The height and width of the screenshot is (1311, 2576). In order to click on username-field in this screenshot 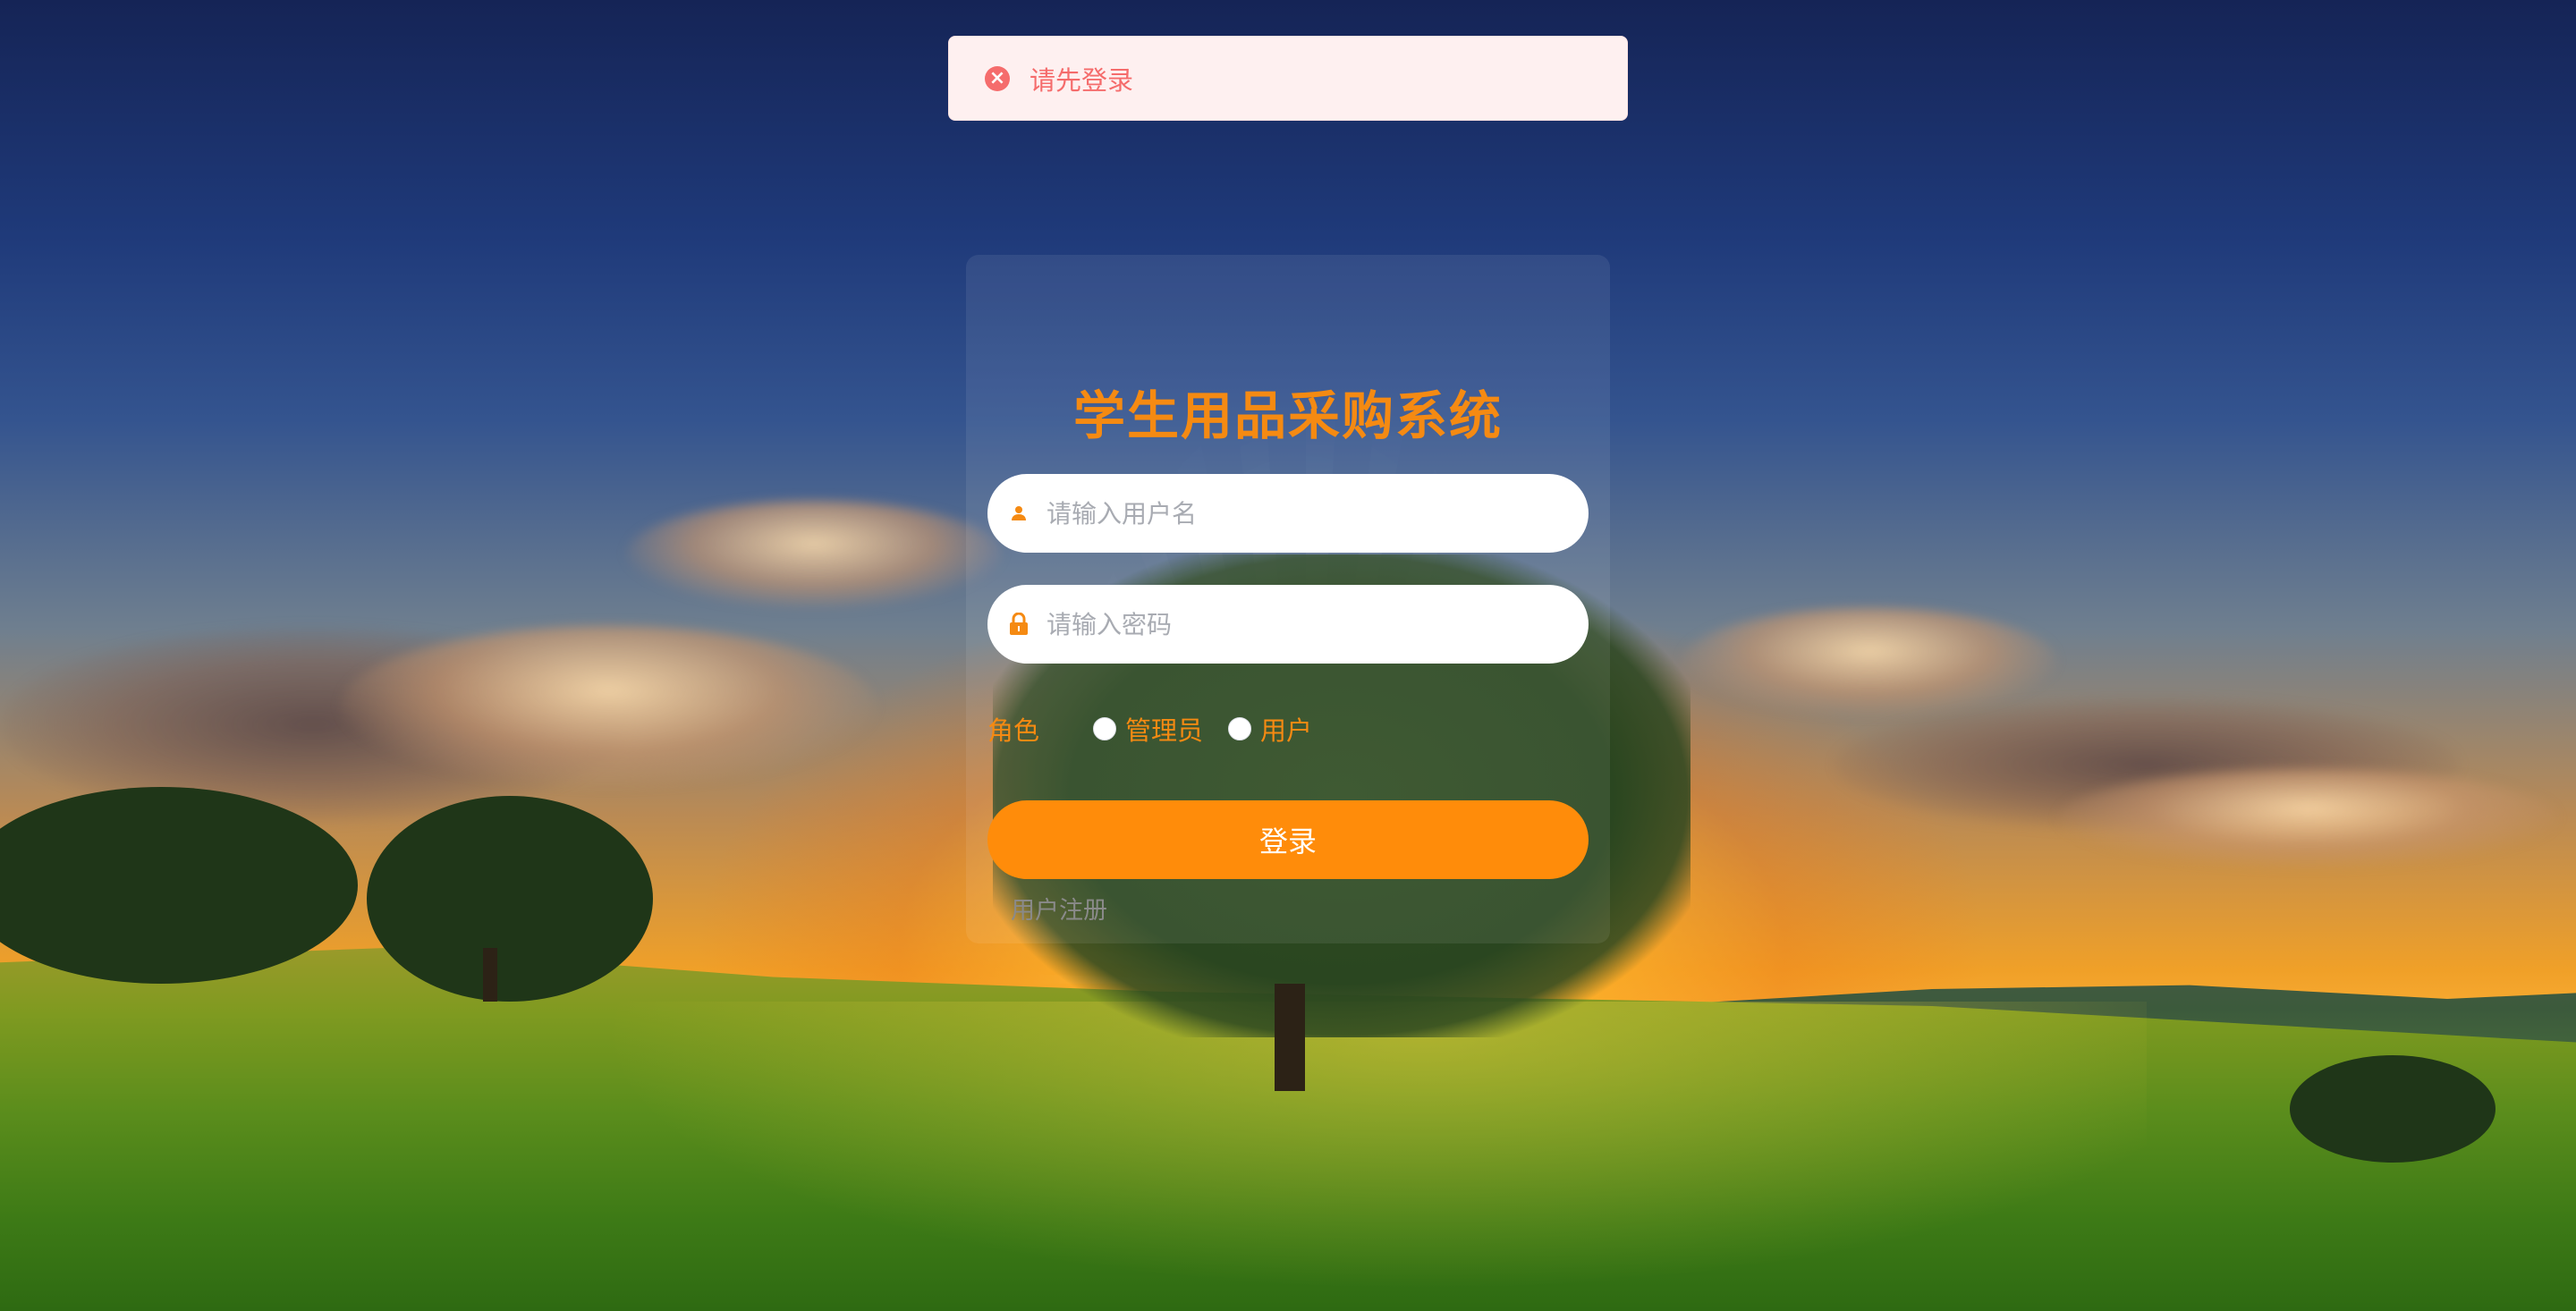, I will do `click(1288, 513)`.